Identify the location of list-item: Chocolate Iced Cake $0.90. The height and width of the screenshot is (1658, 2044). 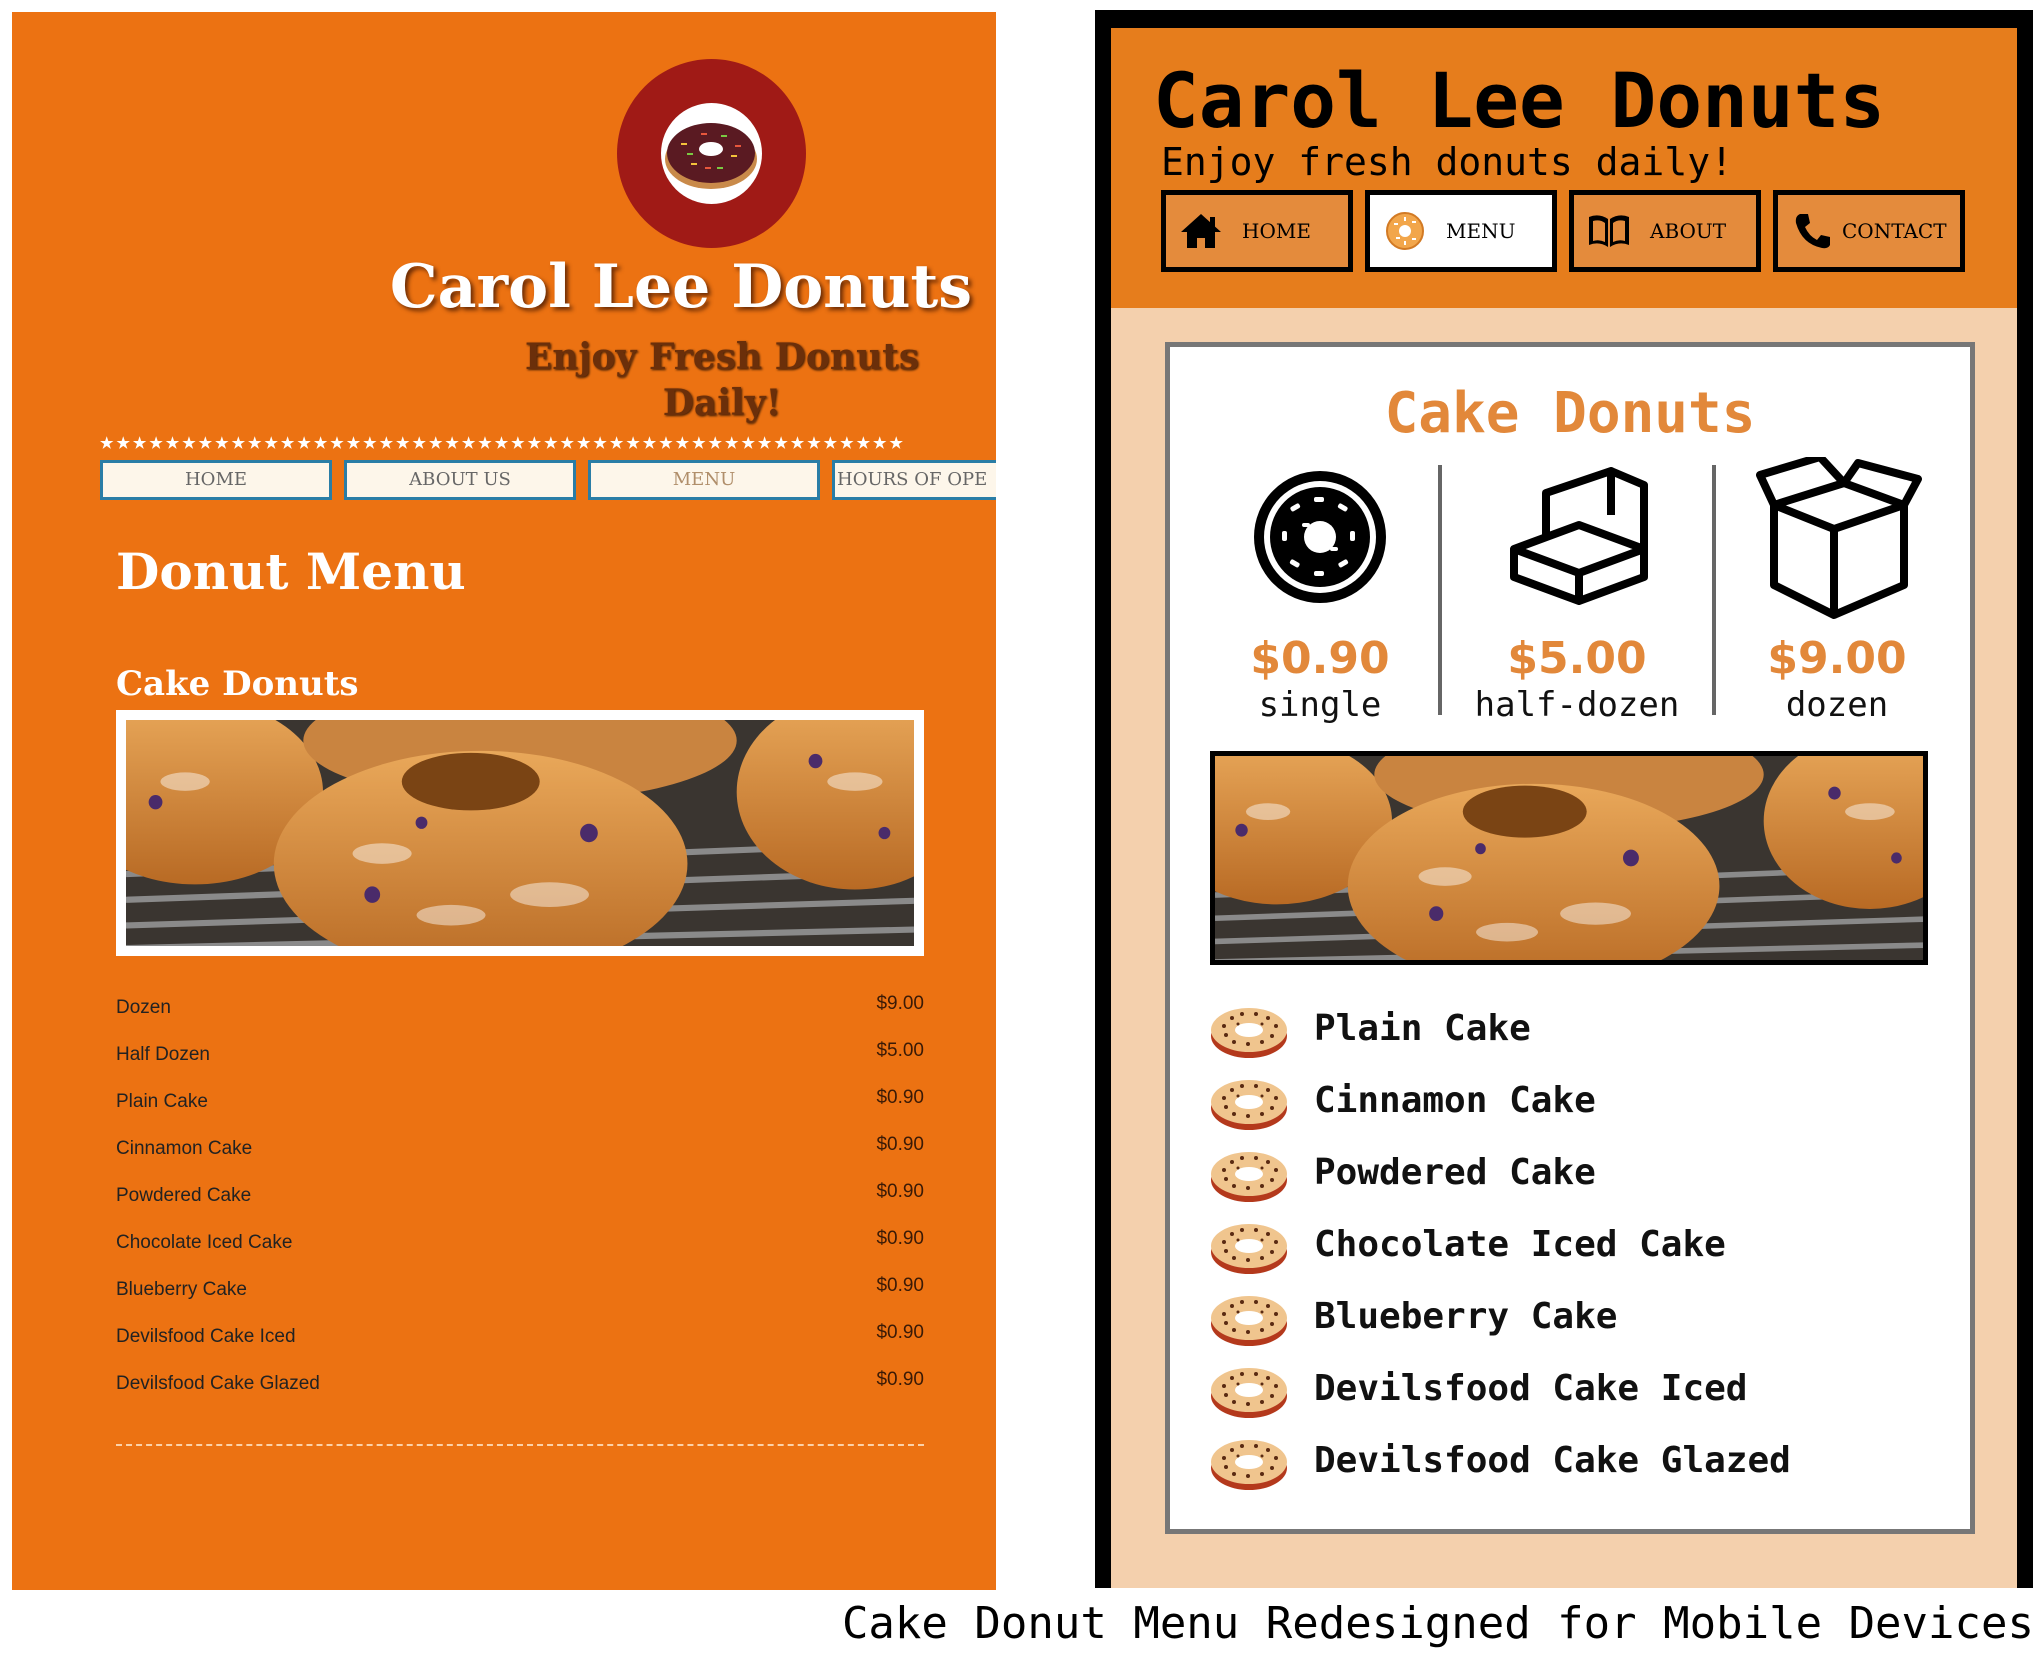
(520, 1245).